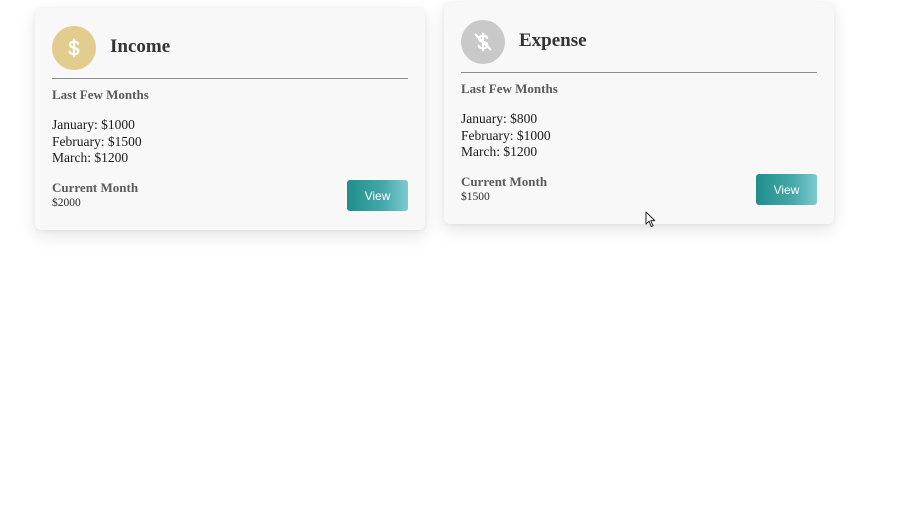  Describe the element at coordinates (650, 219) in the screenshot. I see `mouse-cursor-icon` at that location.